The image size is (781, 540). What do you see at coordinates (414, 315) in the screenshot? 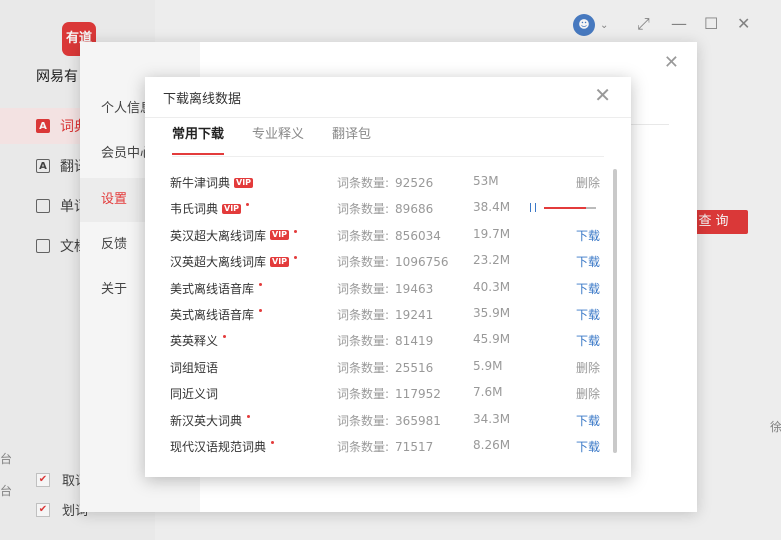
I see `entry-count-value: 19241` at bounding box center [414, 315].